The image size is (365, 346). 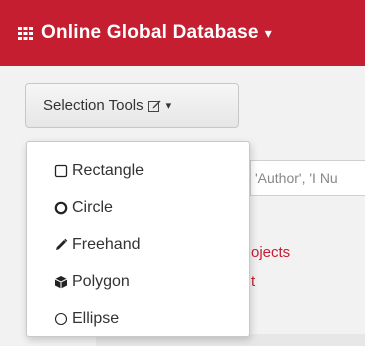 I want to click on menu-item-ellipse: Ellipse, so click(x=138, y=318).